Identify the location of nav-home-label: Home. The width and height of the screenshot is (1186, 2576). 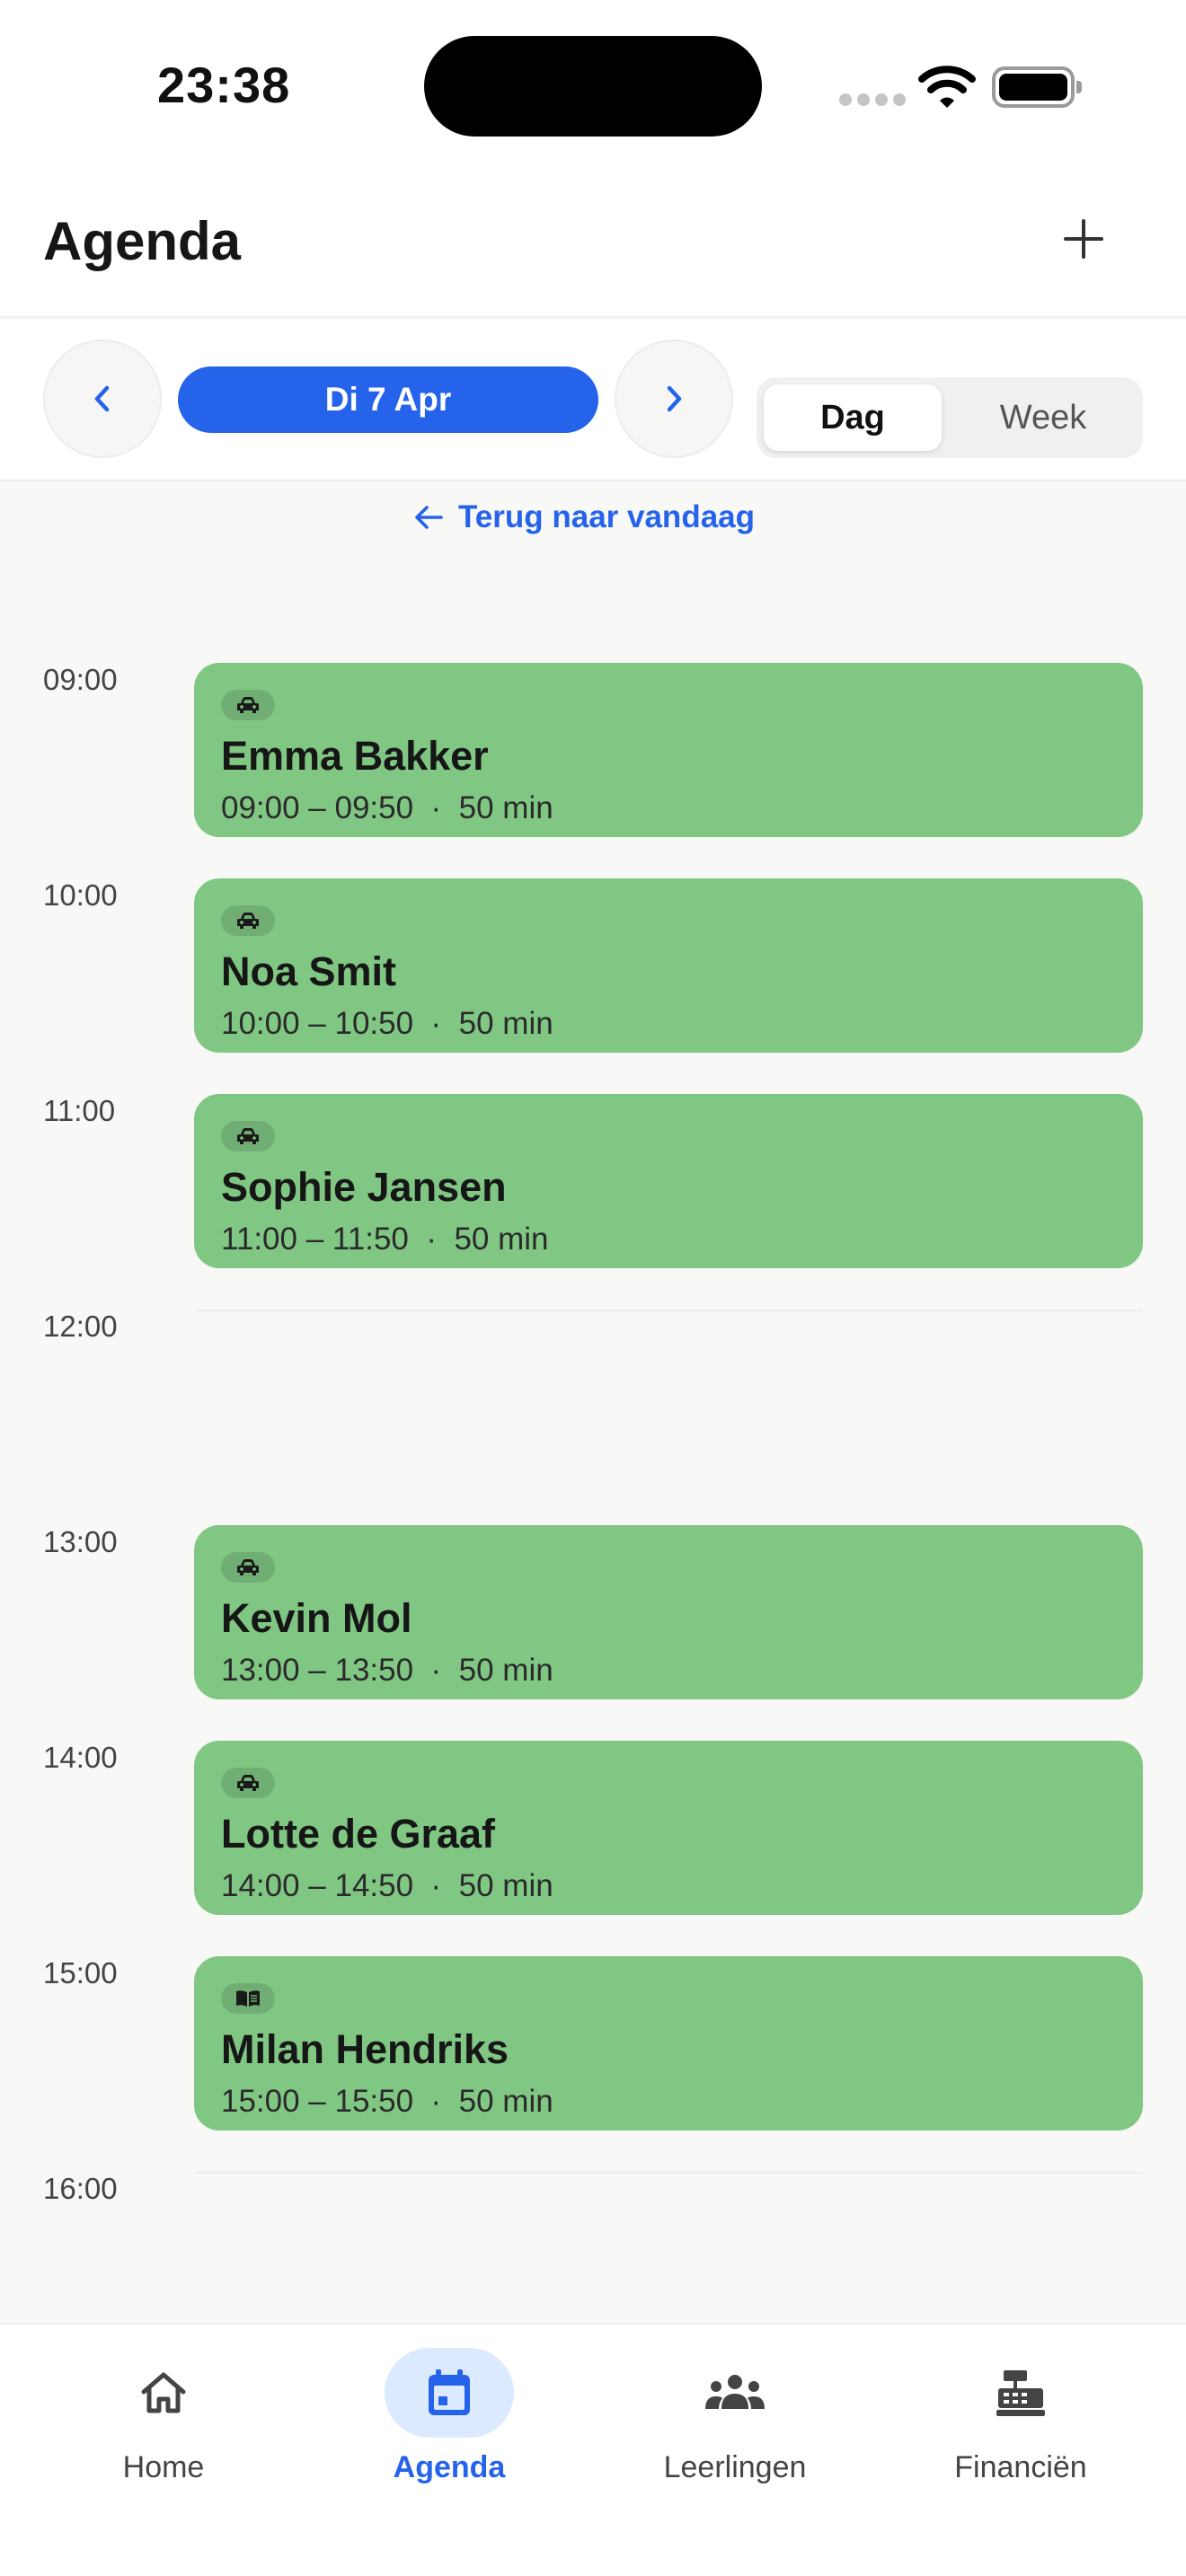
(163, 2467).